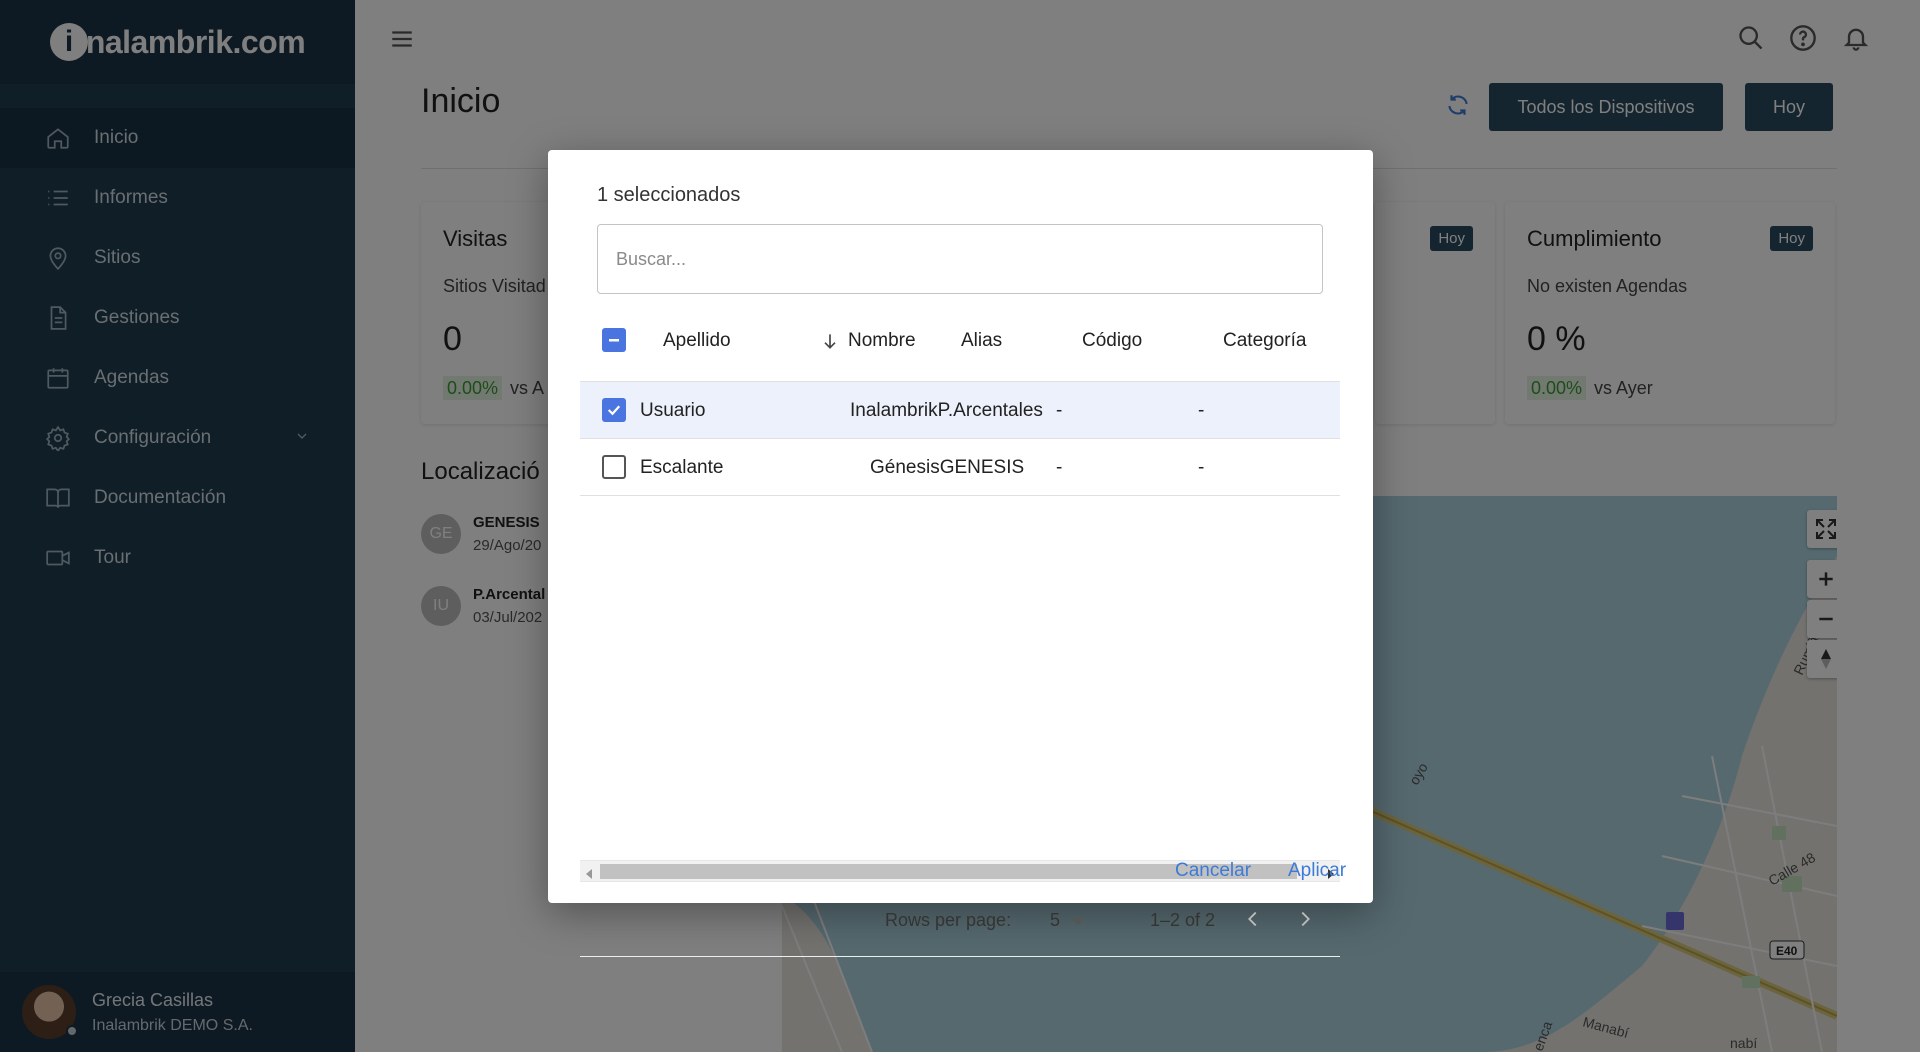  Describe the element at coordinates (1317, 871) in the screenshot. I see `apply-button: Aplicar` at that location.